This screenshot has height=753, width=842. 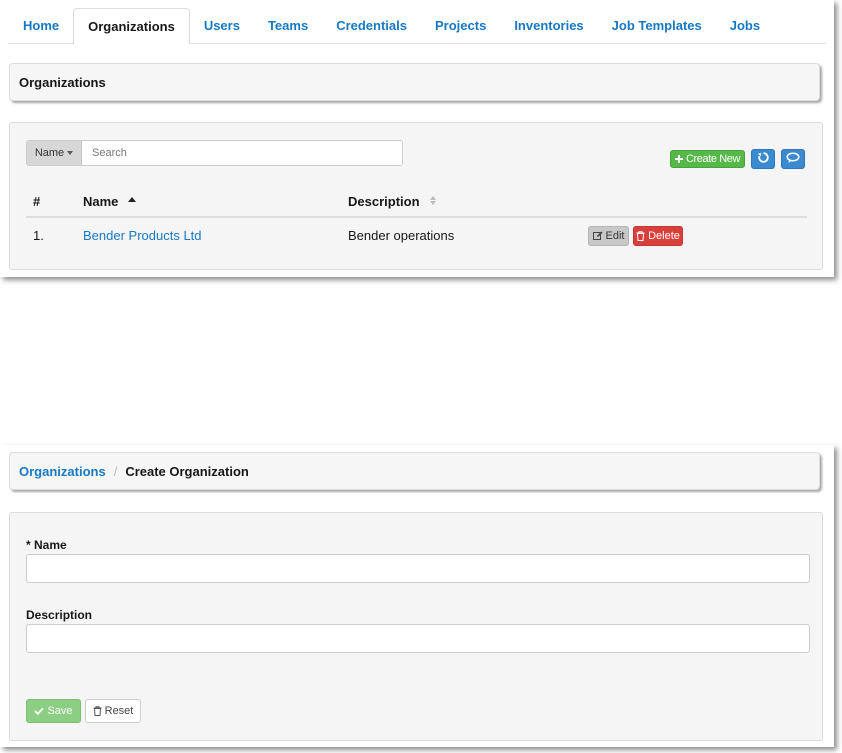 What do you see at coordinates (433, 200) in the screenshot?
I see `sort-icon` at bounding box center [433, 200].